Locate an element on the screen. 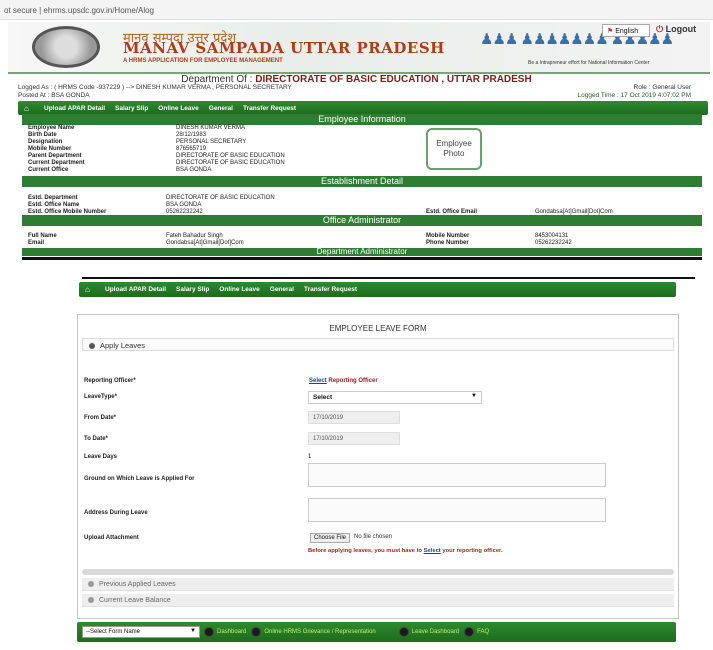 Image resolution: width=713 pixels, height=650 pixels. leave-type-value: Select is located at coordinates (323, 397).